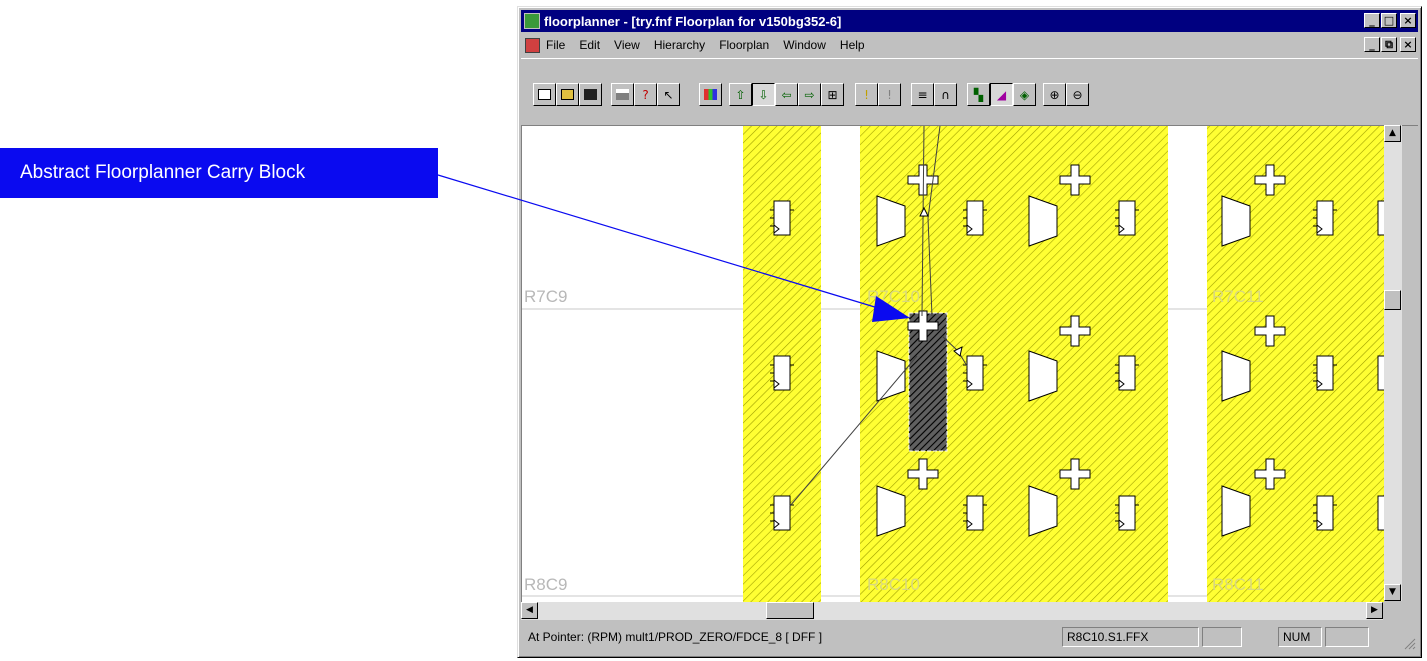 The height and width of the screenshot is (661, 1427). Describe the element at coordinates (555, 45) in the screenshot. I see `menu-file: File` at that location.